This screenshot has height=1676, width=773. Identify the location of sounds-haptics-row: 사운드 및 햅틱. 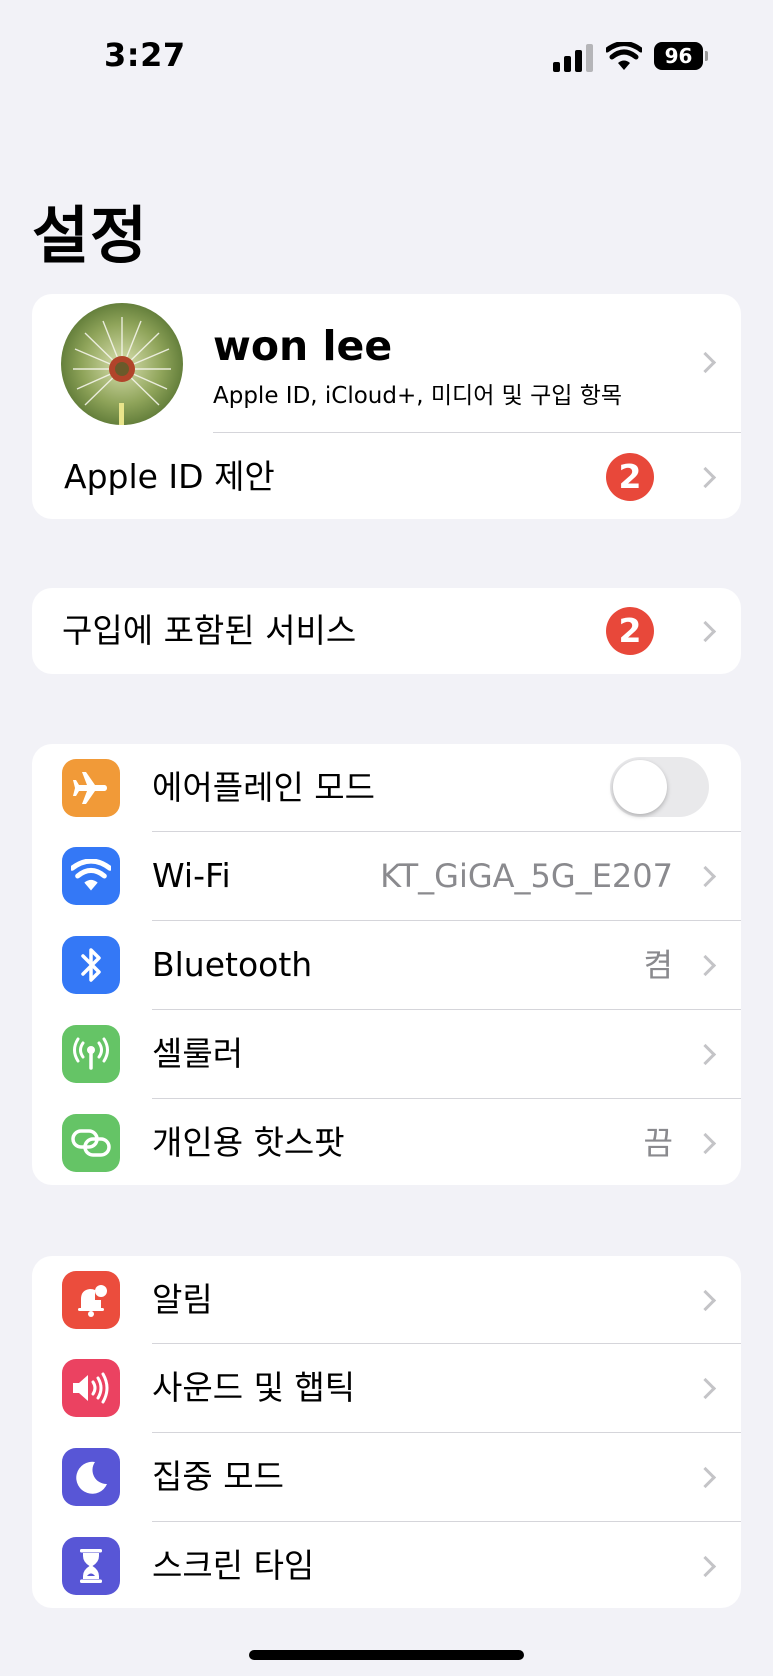
(386, 1388).